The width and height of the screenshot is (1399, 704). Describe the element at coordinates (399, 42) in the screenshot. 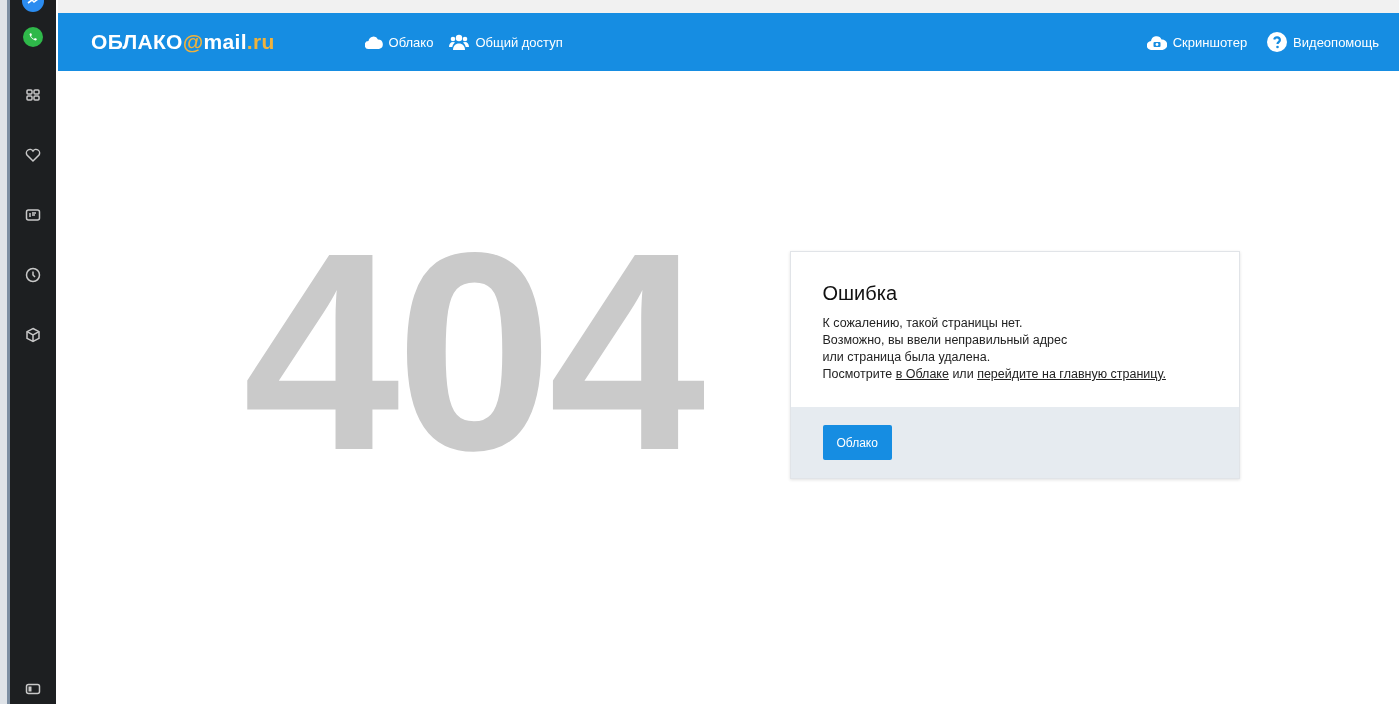

I see `nav-link: Облако` at that location.